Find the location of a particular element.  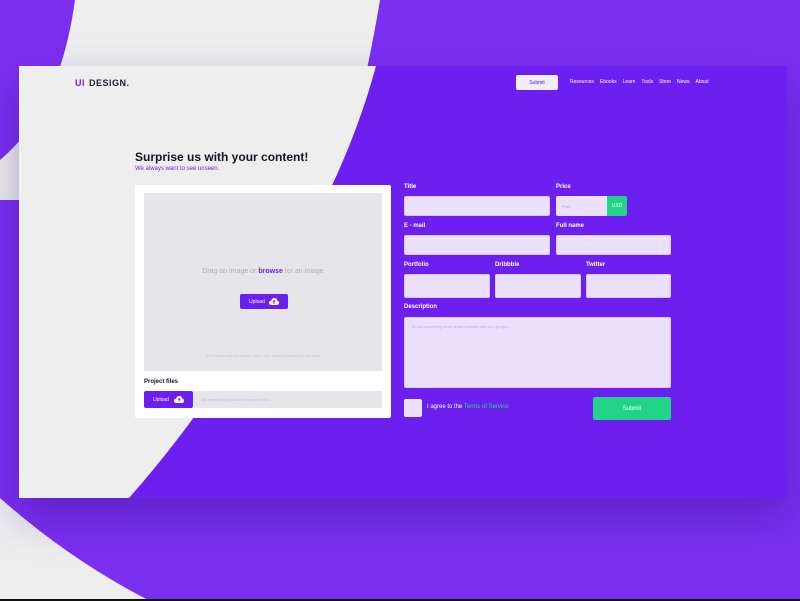

header-submit-button: Submit is located at coordinates (537, 82).